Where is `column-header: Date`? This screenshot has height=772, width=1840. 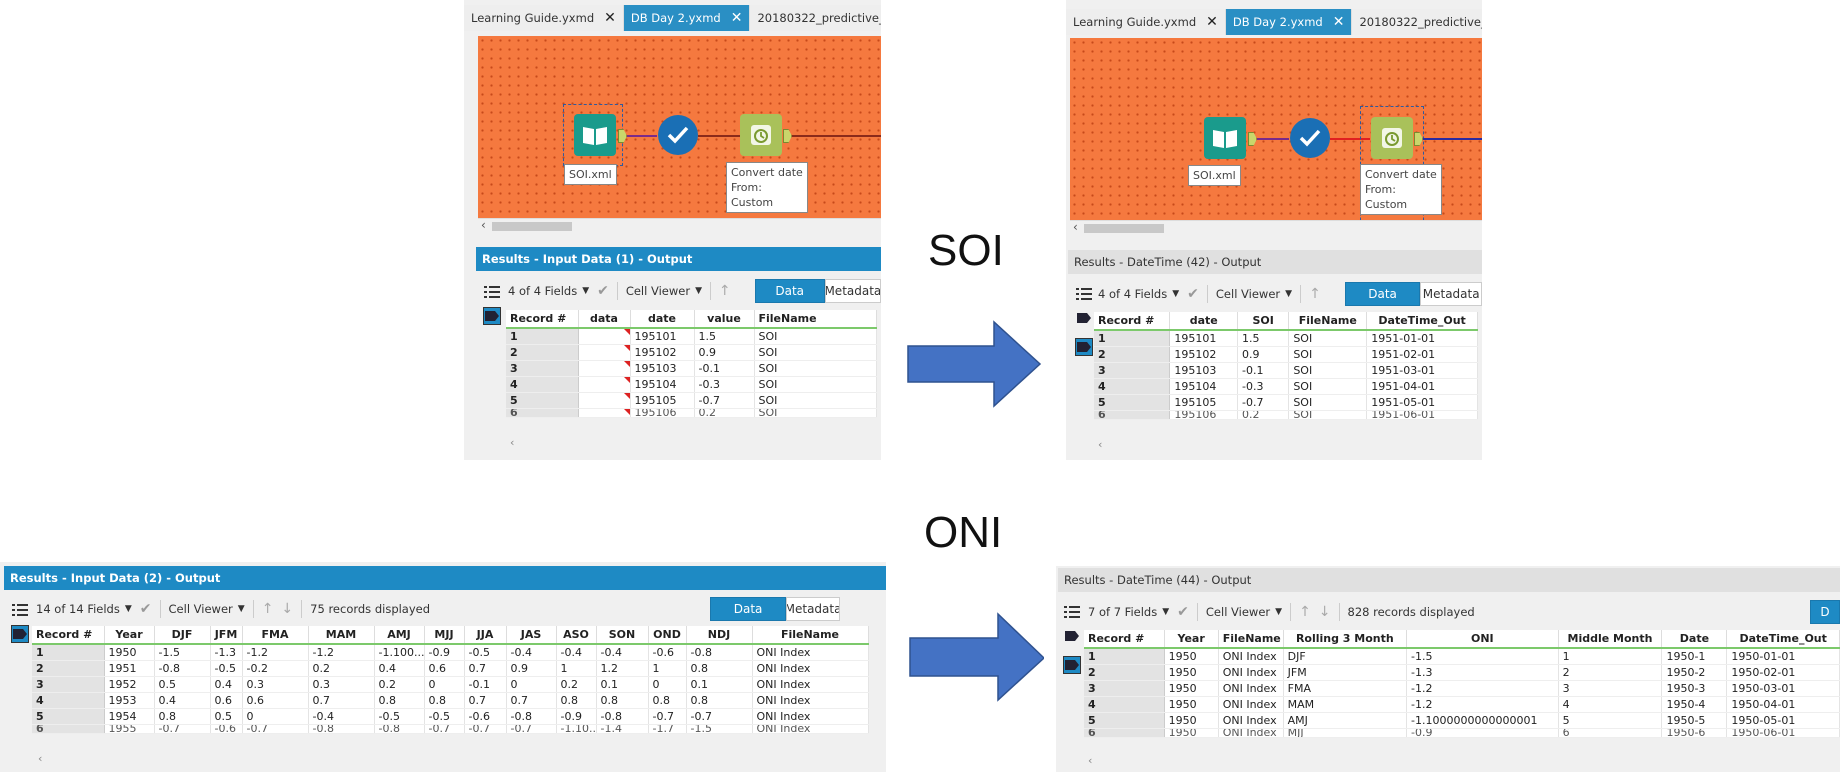 column-header: Date is located at coordinates (1694, 639).